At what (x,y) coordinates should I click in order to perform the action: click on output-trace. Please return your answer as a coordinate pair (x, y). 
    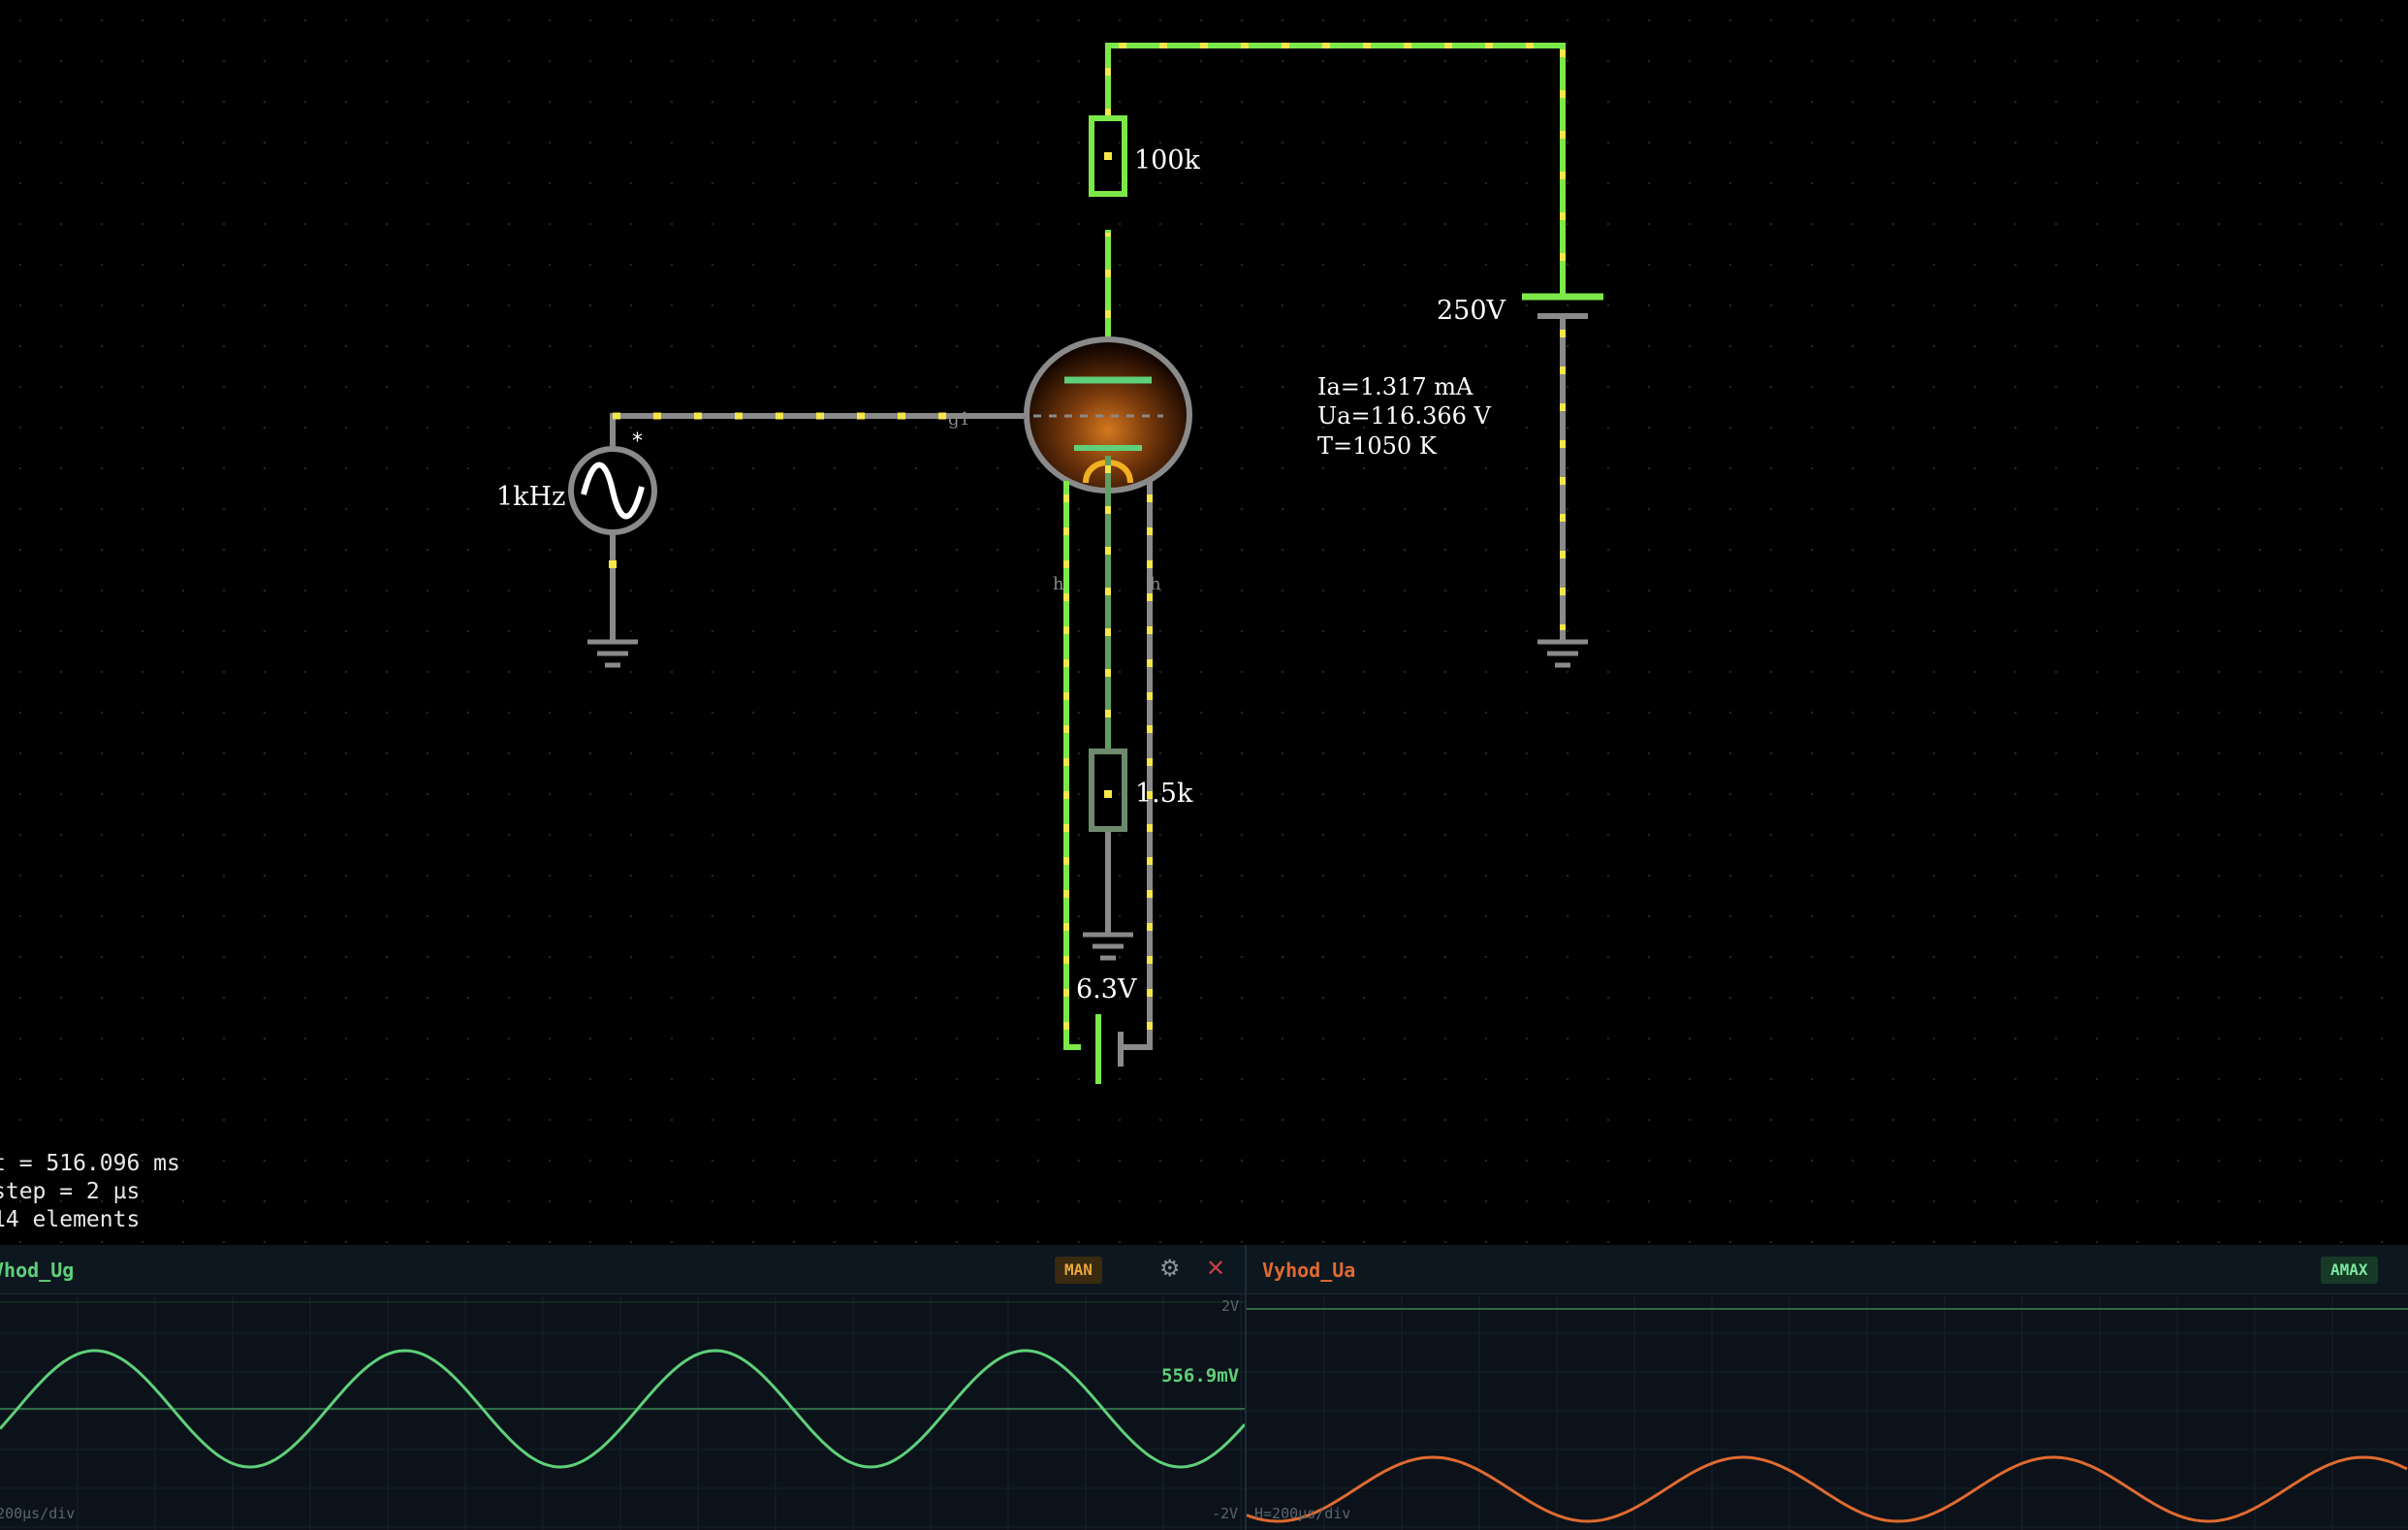
    Looking at the image, I should click on (1827, 1489).